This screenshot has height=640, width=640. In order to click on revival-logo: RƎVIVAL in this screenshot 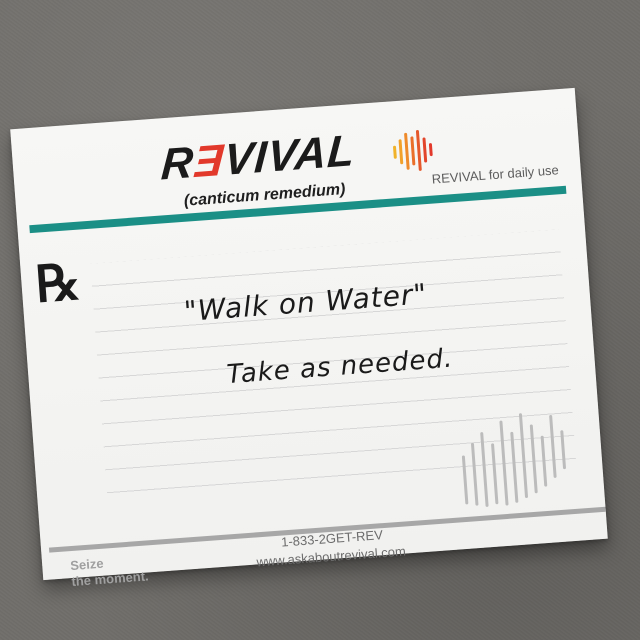, I will do `click(258, 158)`.